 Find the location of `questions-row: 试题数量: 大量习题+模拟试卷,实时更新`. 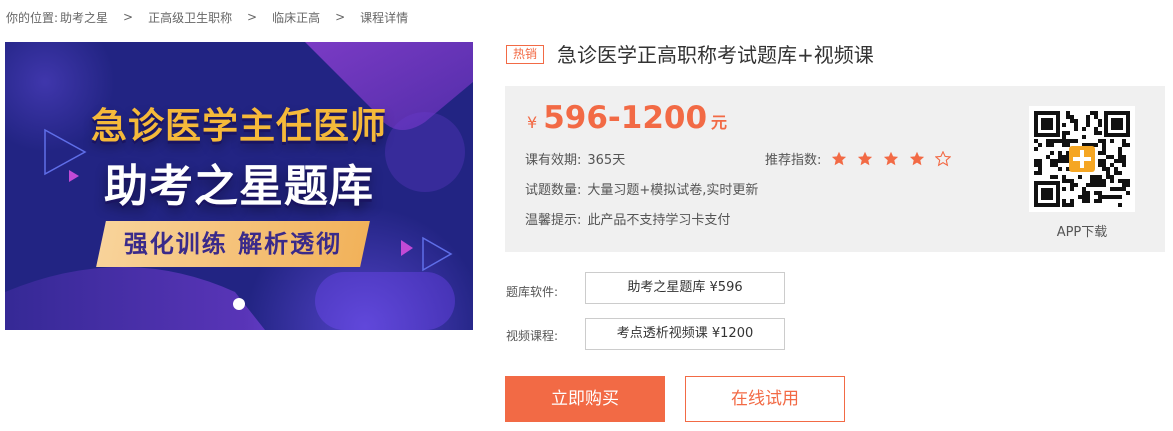

questions-row: 试题数量: 大量习题+模拟试卷,实时更新 is located at coordinates (641, 188).